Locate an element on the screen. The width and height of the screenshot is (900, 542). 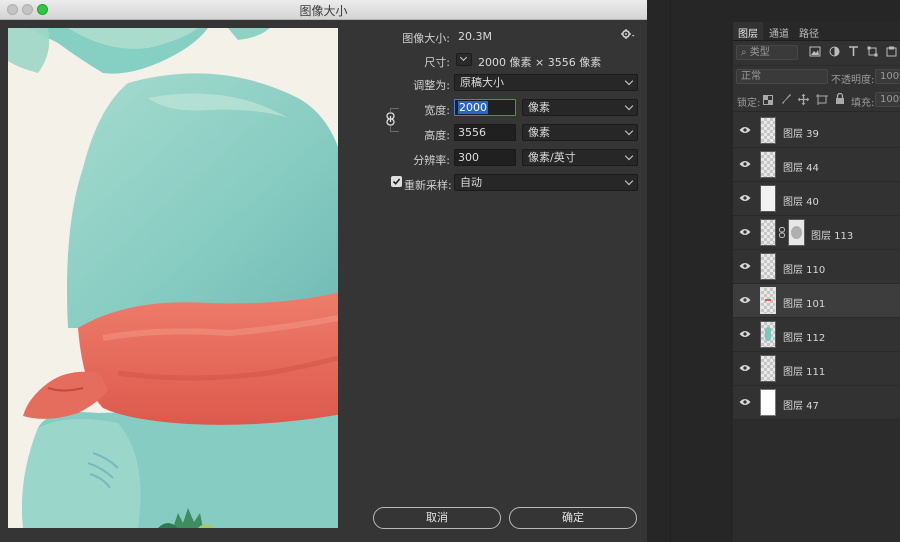
tab-paths: 路径 is located at coordinates (809, 32).